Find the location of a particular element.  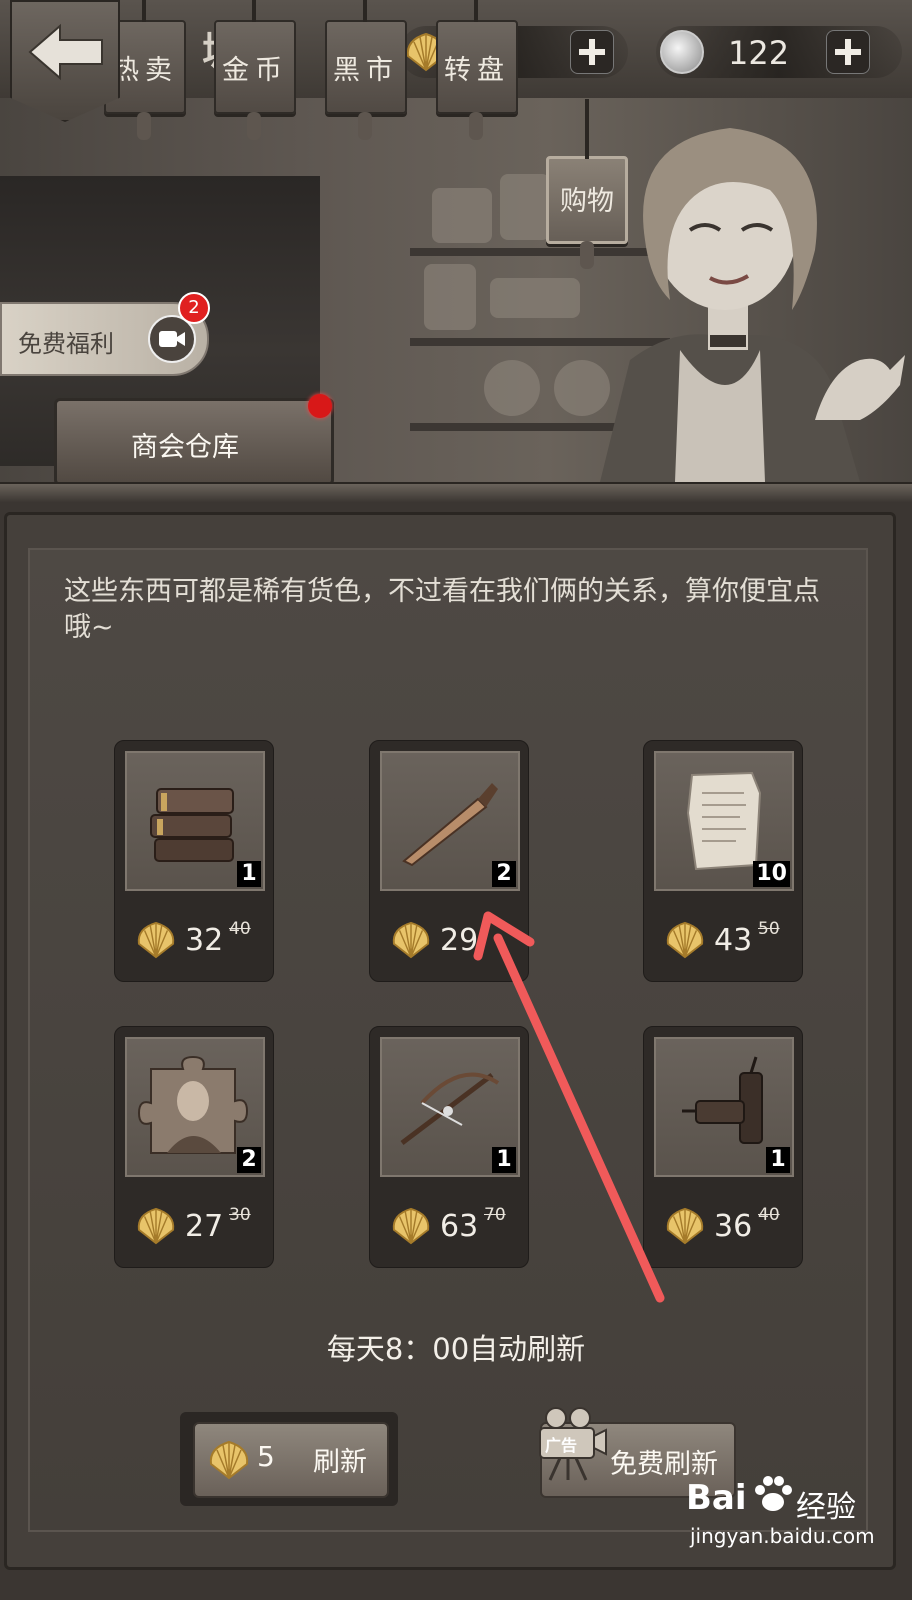

item-old-price: 30 is located at coordinates (240, 1215).